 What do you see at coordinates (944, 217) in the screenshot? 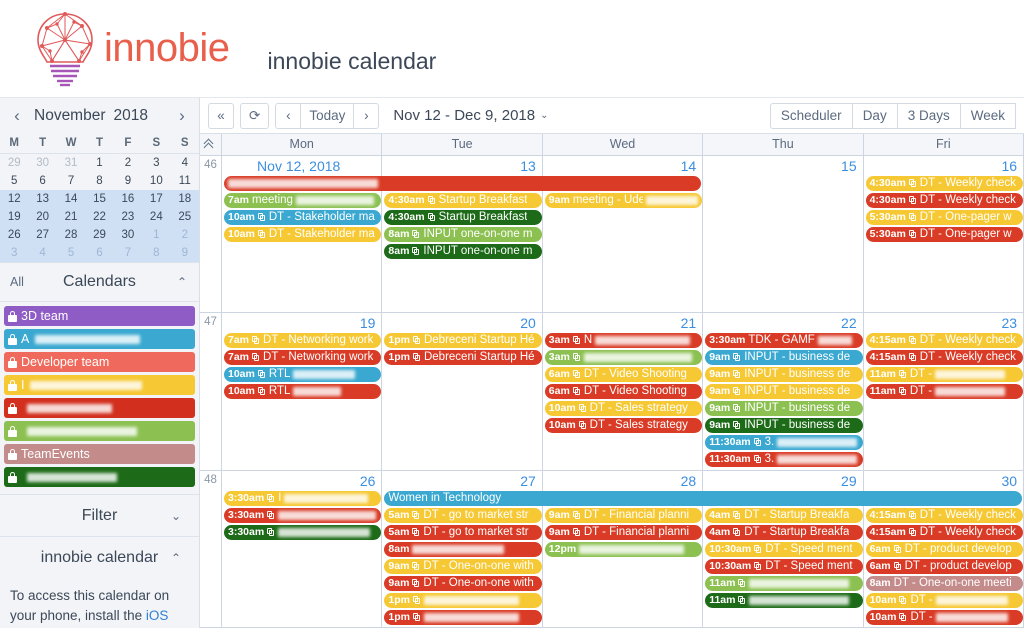
I see `calendar-event: 5:30am DT - One-pager w` at bounding box center [944, 217].